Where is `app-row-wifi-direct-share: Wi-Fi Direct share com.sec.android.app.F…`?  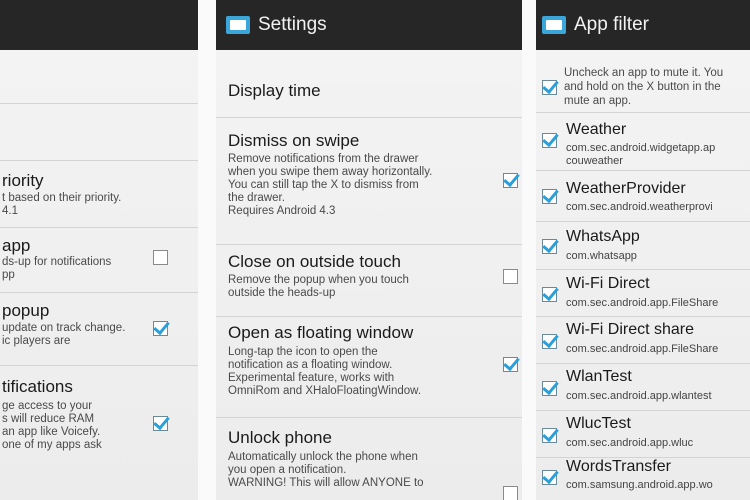
app-row-wifi-direct-share: Wi-Fi Direct share com.sec.android.app.F… is located at coordinates (643, 340).